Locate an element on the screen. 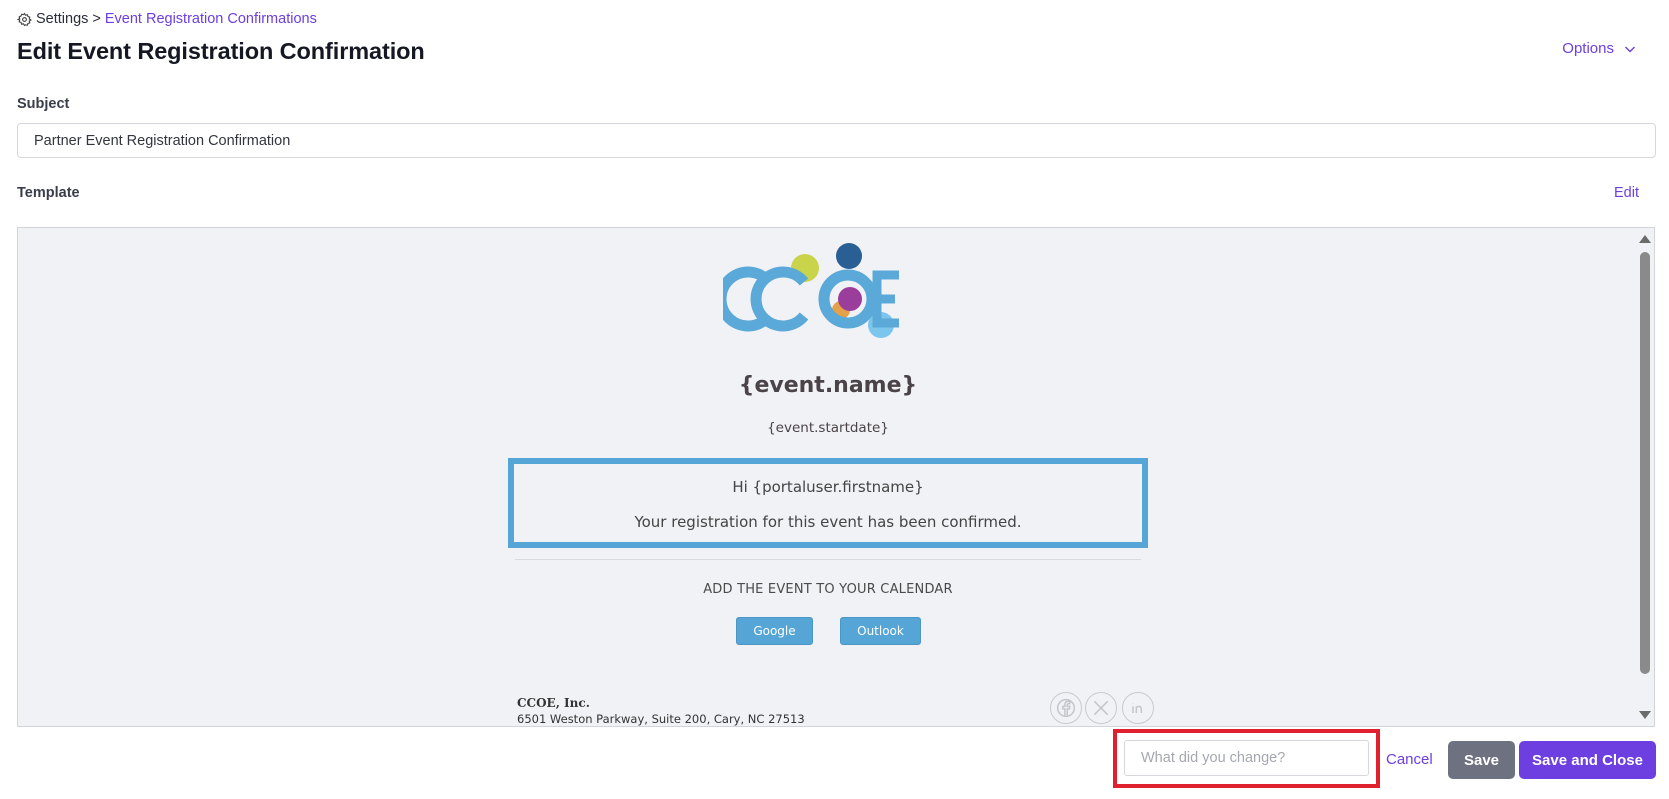  linkedin-icon is located at coordinates (1138, 708).